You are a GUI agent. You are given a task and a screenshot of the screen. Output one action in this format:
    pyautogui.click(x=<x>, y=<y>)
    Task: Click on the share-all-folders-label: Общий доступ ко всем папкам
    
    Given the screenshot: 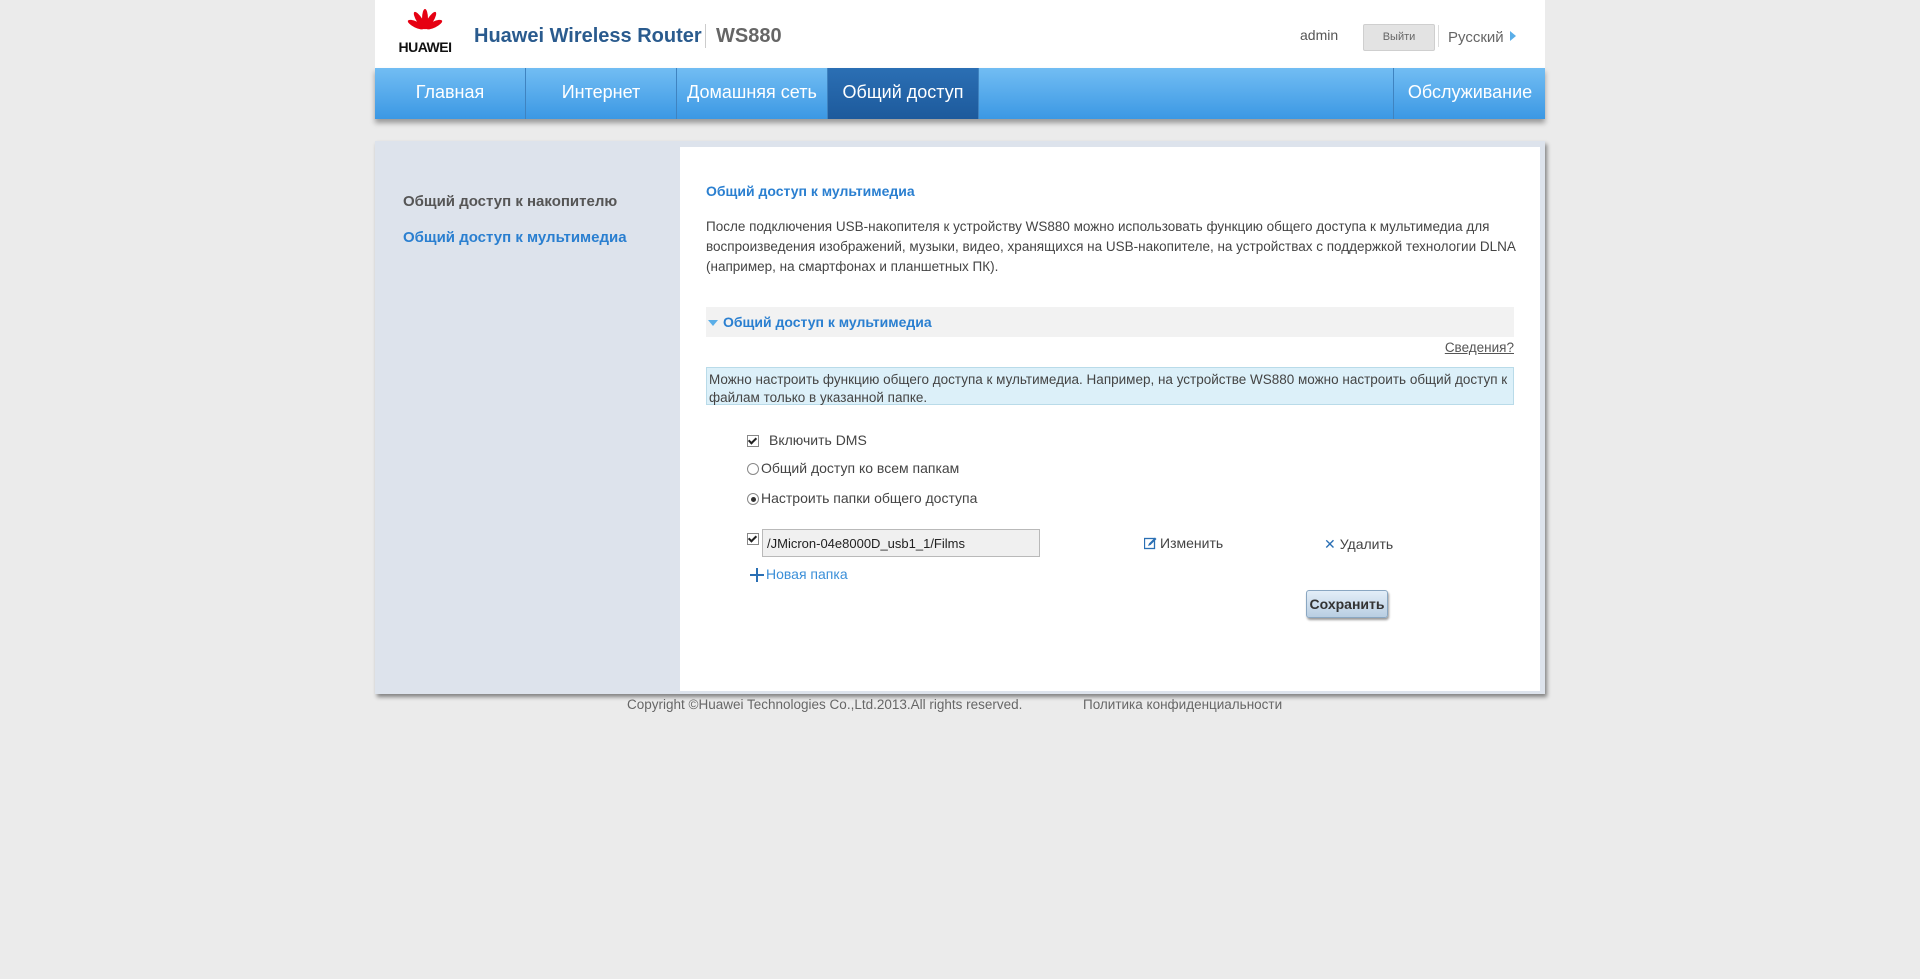 What is the action you would take?
    pyautogui.click(x=860, y=468)
    